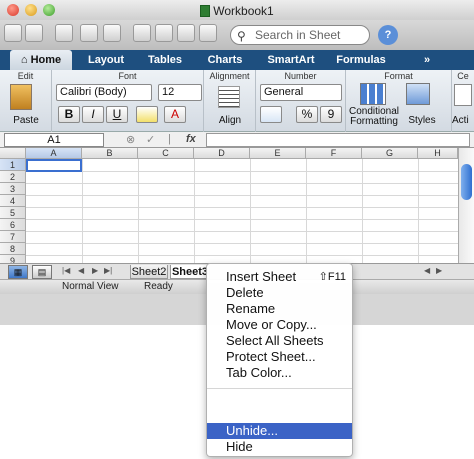 The image size is (474, 459). Describe the element at coordinates (142, 33) in the screenshot. I see `cut-icon` at that location.